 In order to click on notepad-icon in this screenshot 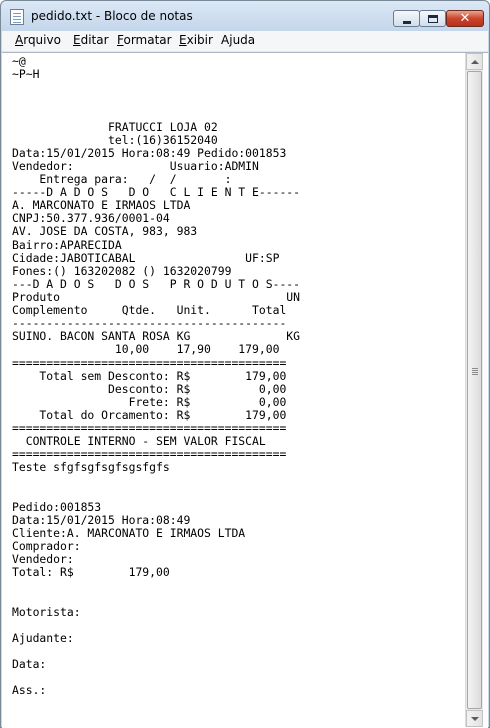, I will do `click(17, 17)`.